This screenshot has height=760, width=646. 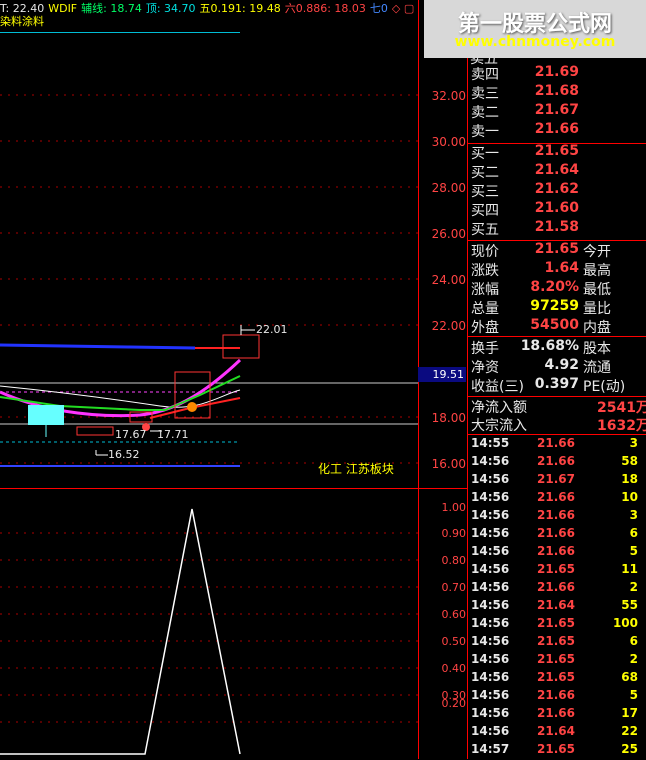 I want to click on tick-time: 14:57, so click(x=490, y=749).